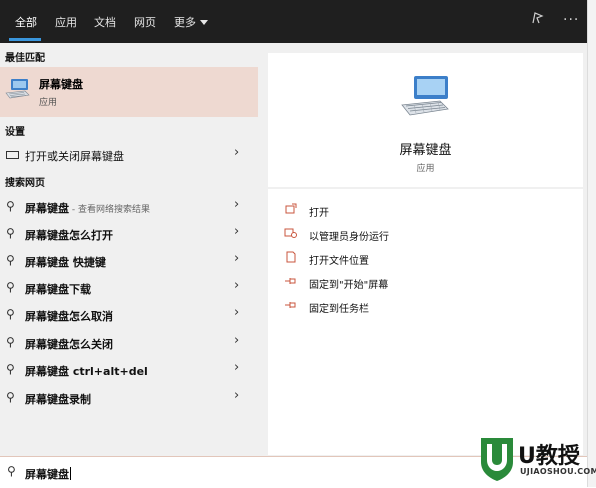  What do you see at coordinates (425, 169) in the screenshot?
I see `app-type: 应用` at bounding box center [425, 169].